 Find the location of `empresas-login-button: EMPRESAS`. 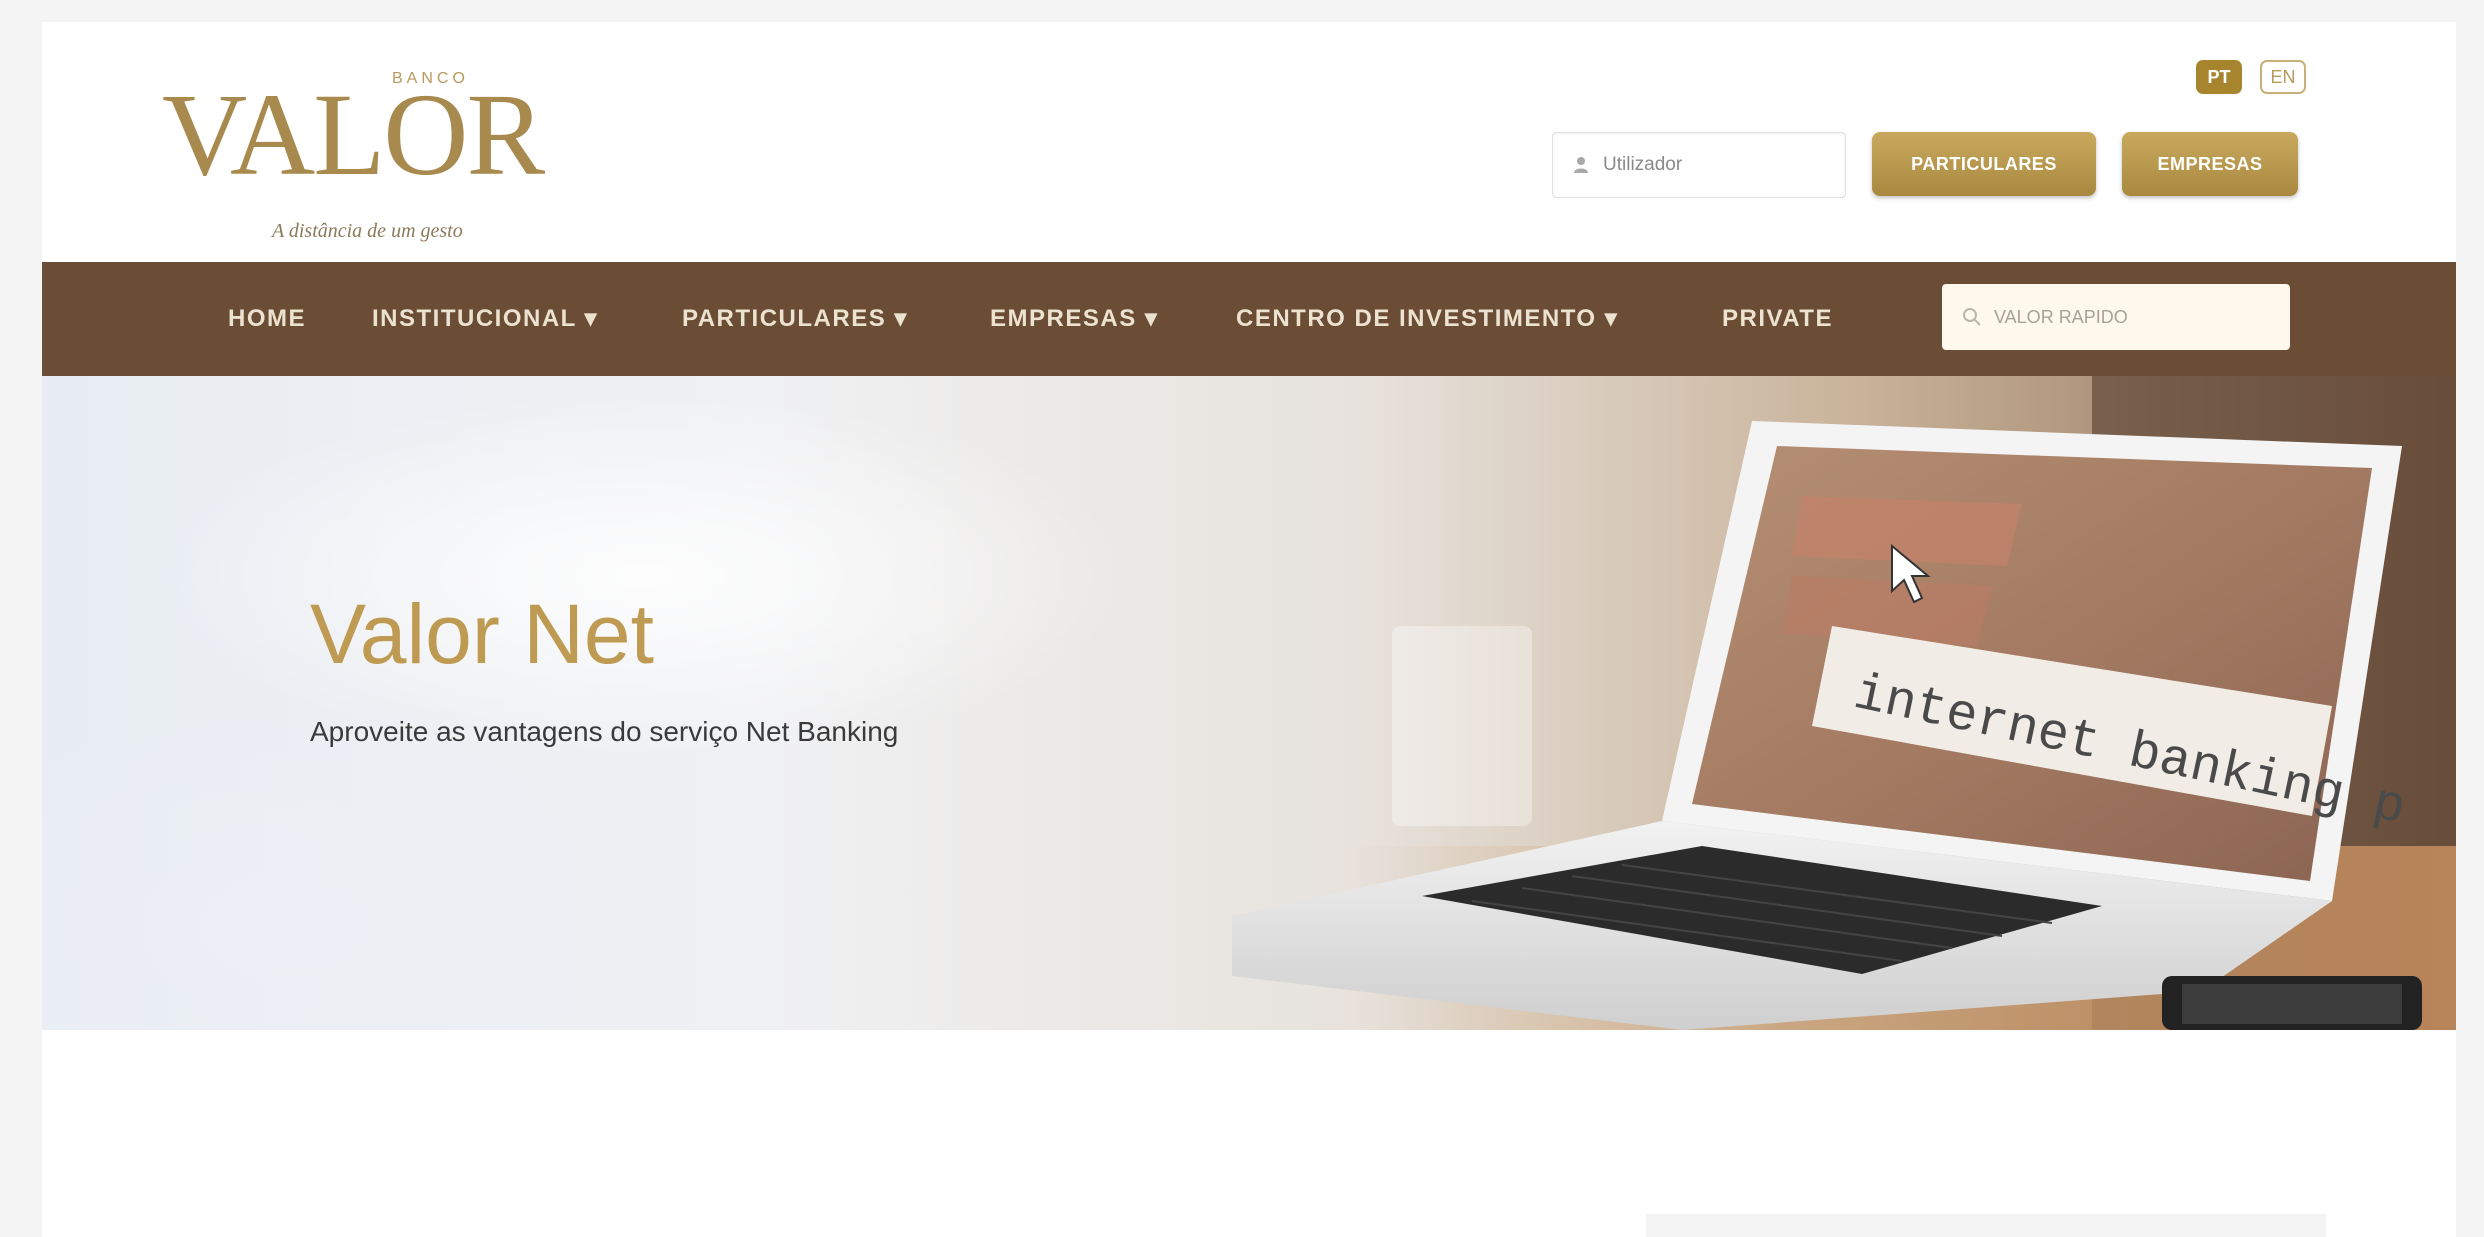

empresas-login-button: EMPRESAS is located at coordinates (2210, 164).